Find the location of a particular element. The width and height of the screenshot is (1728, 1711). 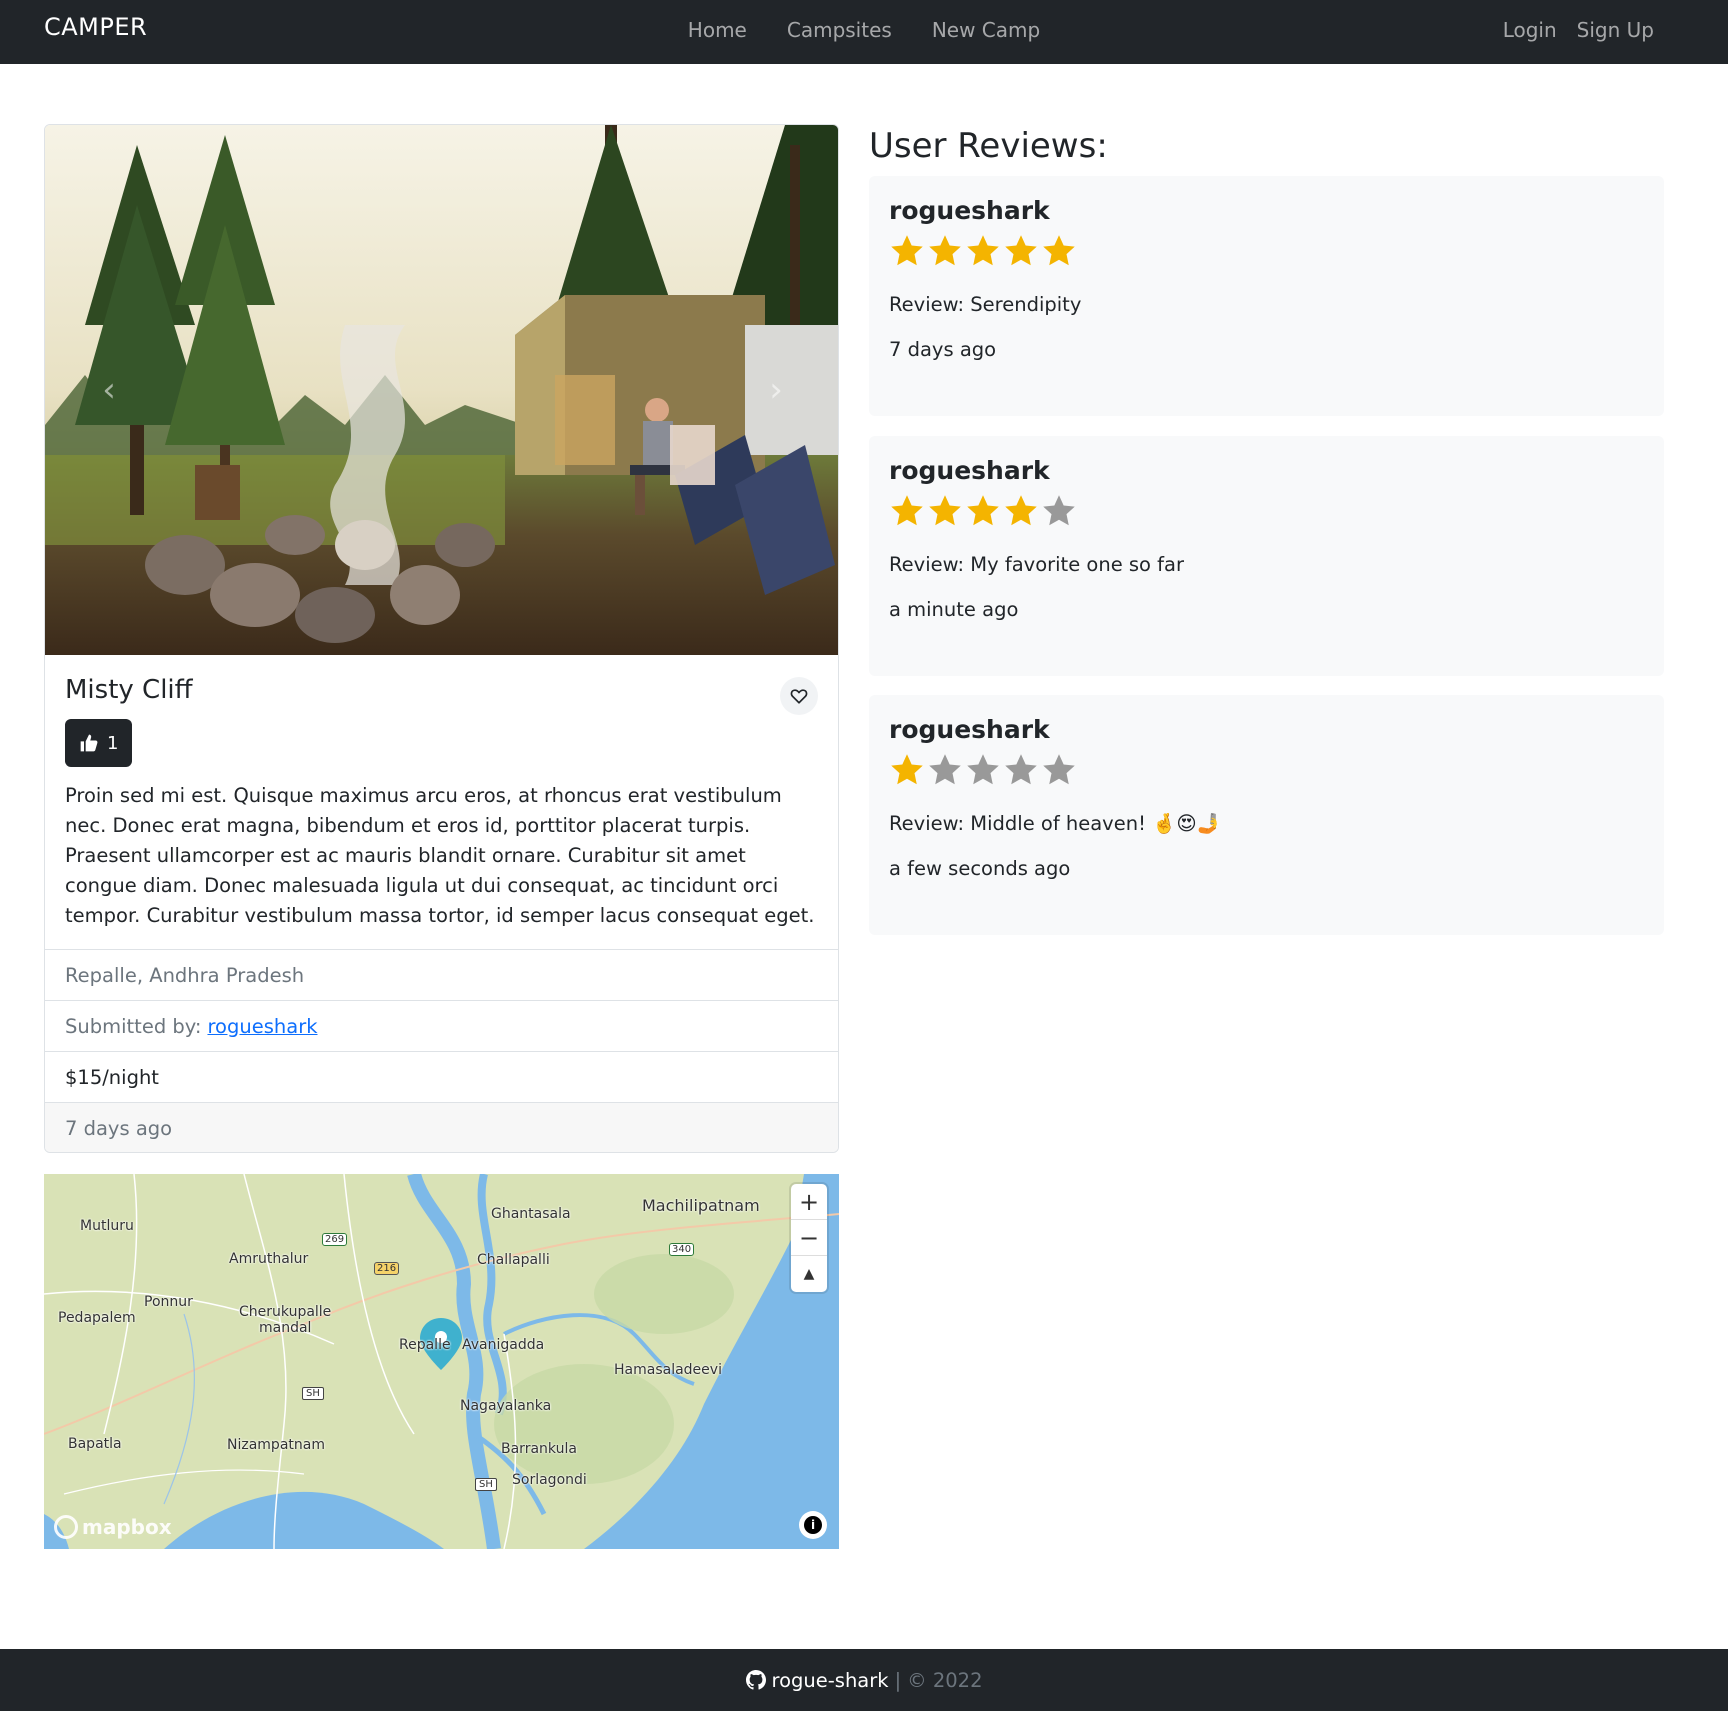

route-shield-216: 216 is located at coordinates (387, 1268).